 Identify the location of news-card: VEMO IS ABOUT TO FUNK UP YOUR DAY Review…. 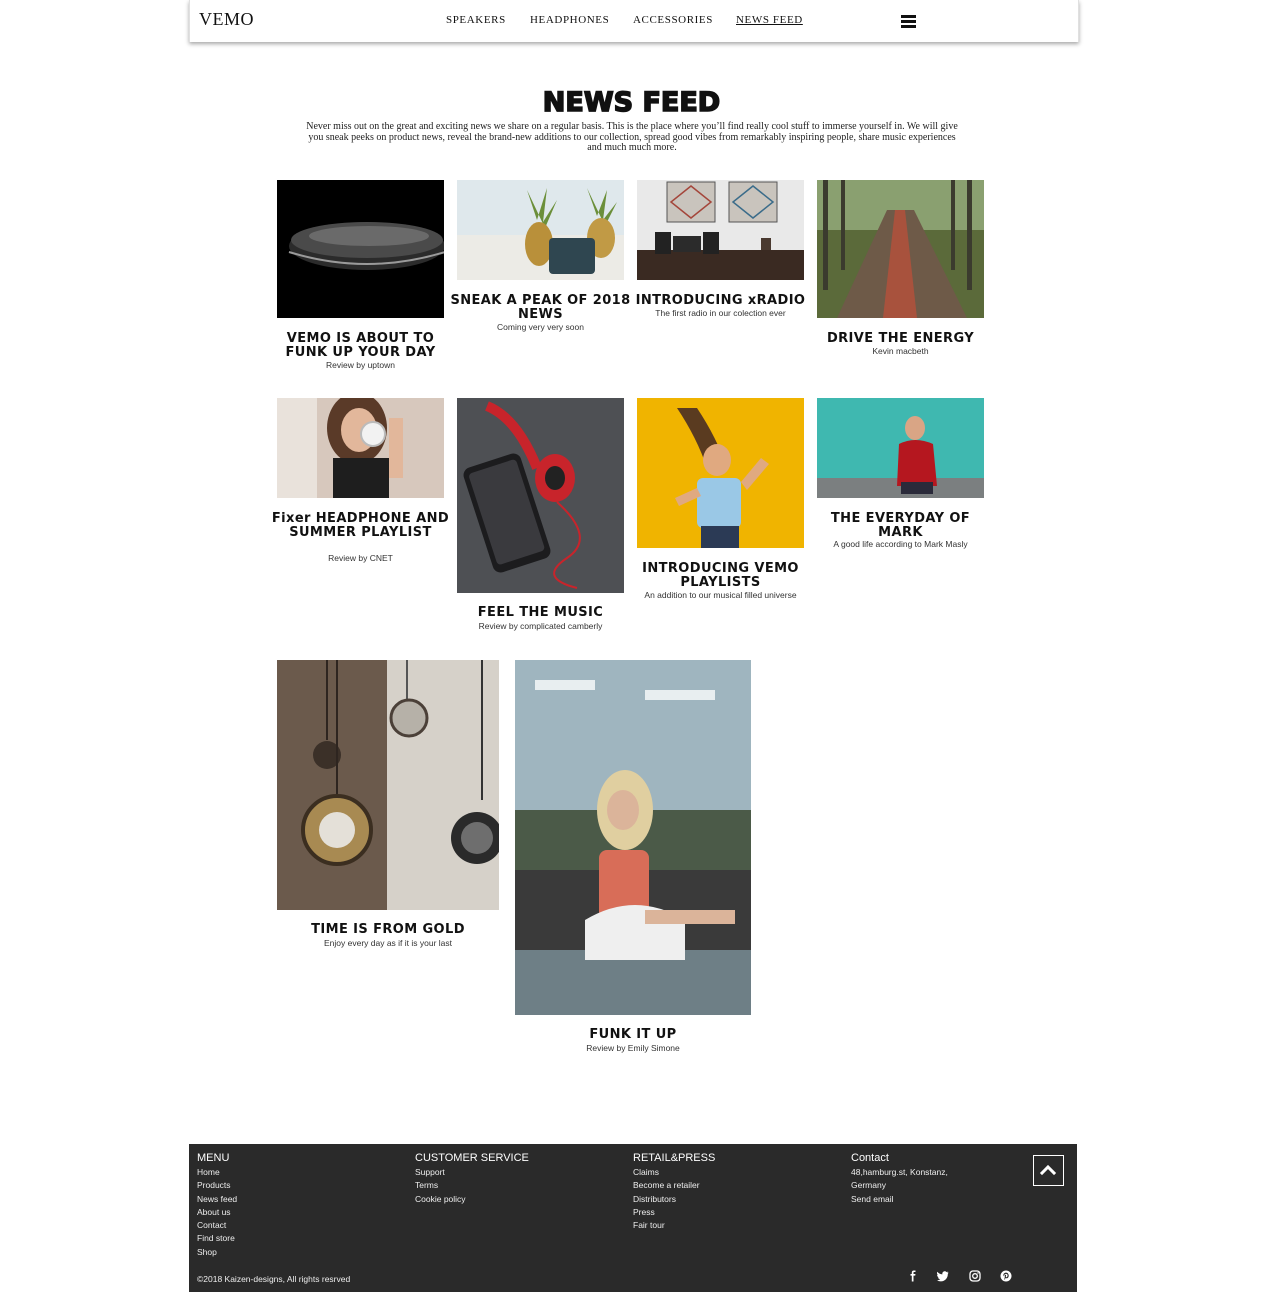
(360, 280).